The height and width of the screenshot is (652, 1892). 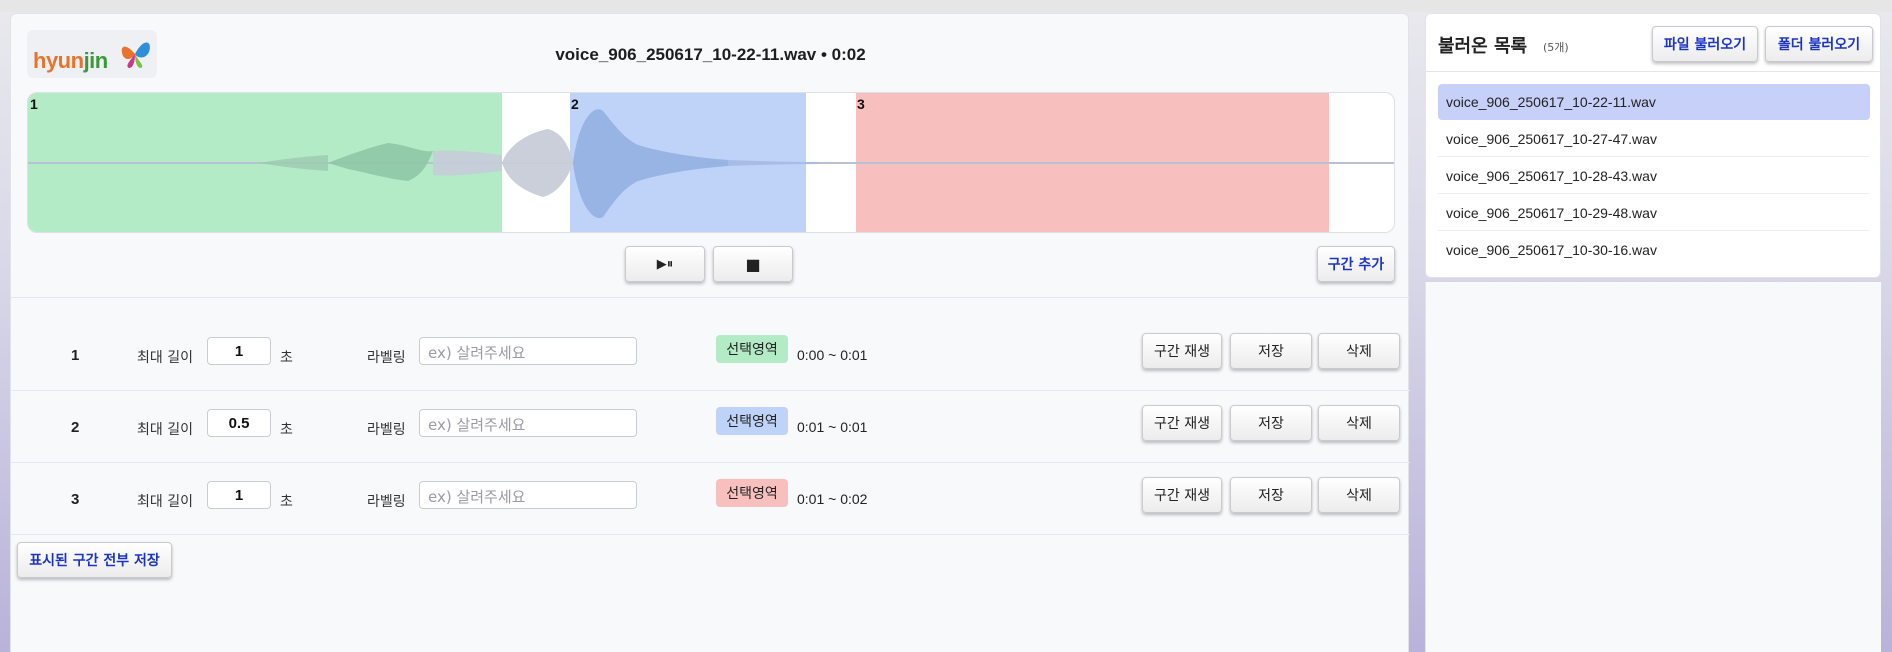 What do you see at coordinates (710, 54) in the screenshot?
I see `current-file-title: voice_906_250617_10-22-11.wav • 0:02` at bounding box center [710, 54].